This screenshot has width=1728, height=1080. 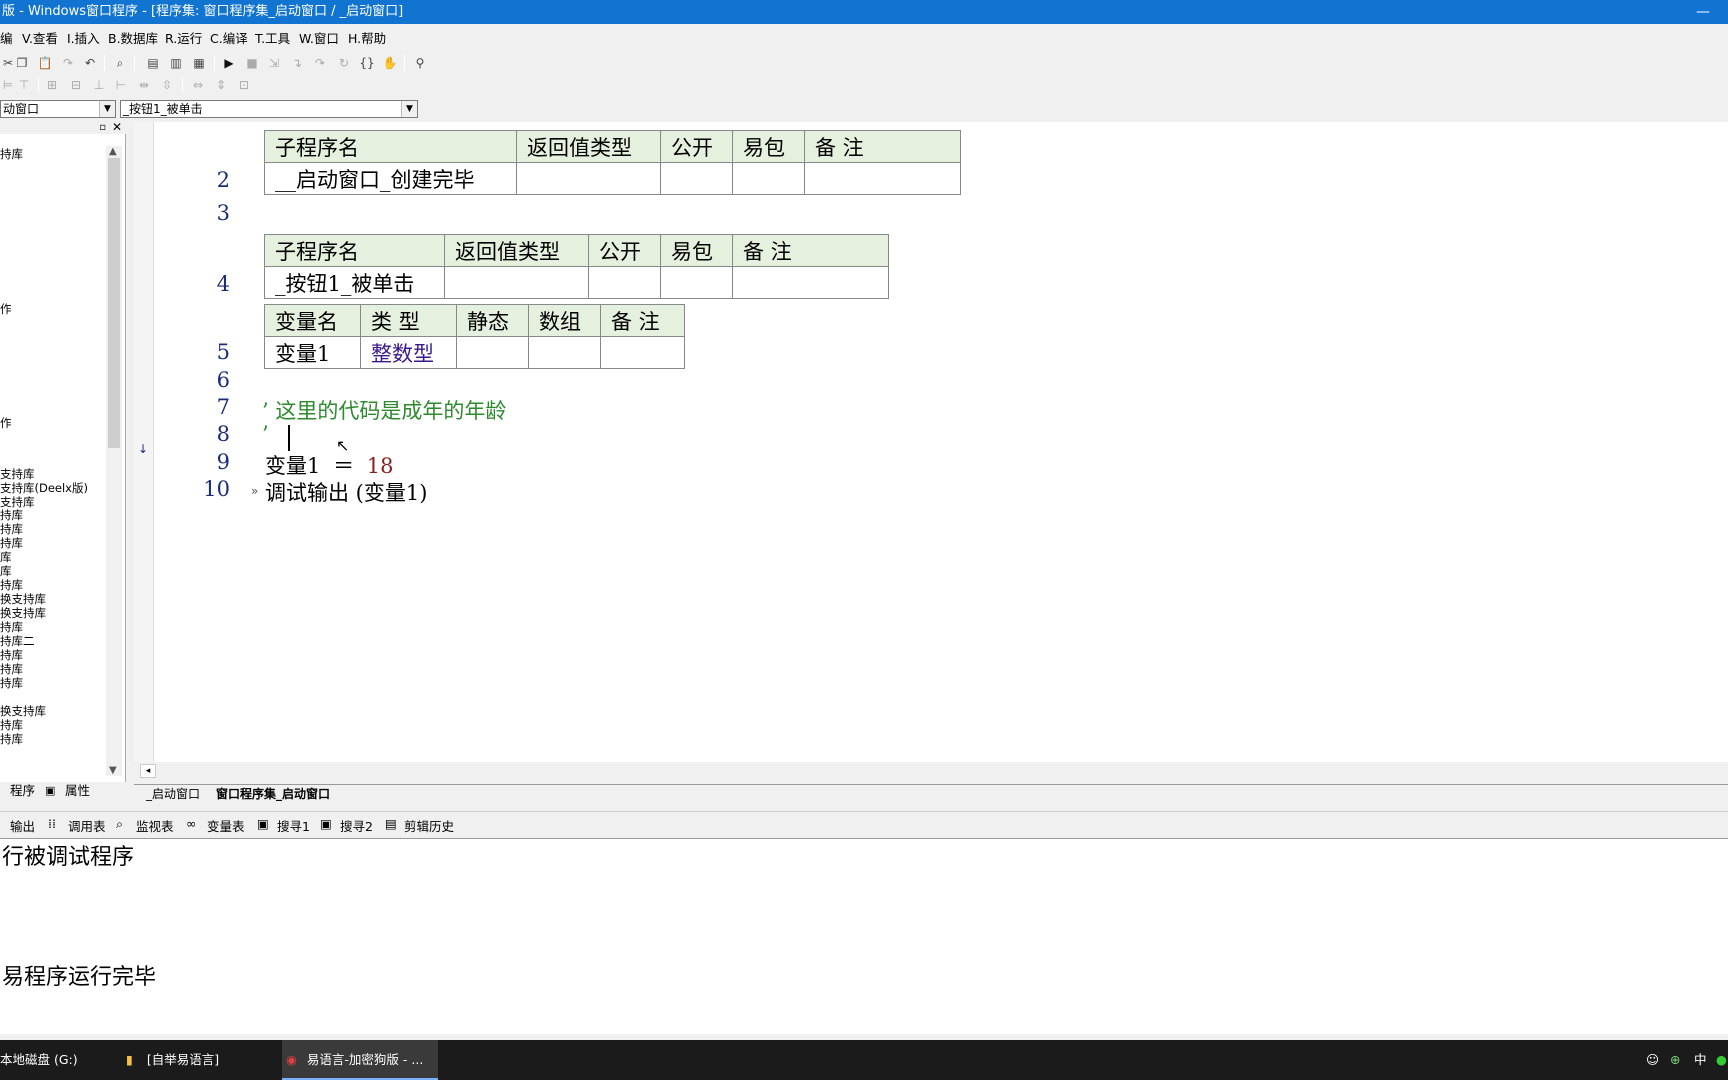 I want to click on align-middle-icon: ⊟, so click(x=76, y=85).